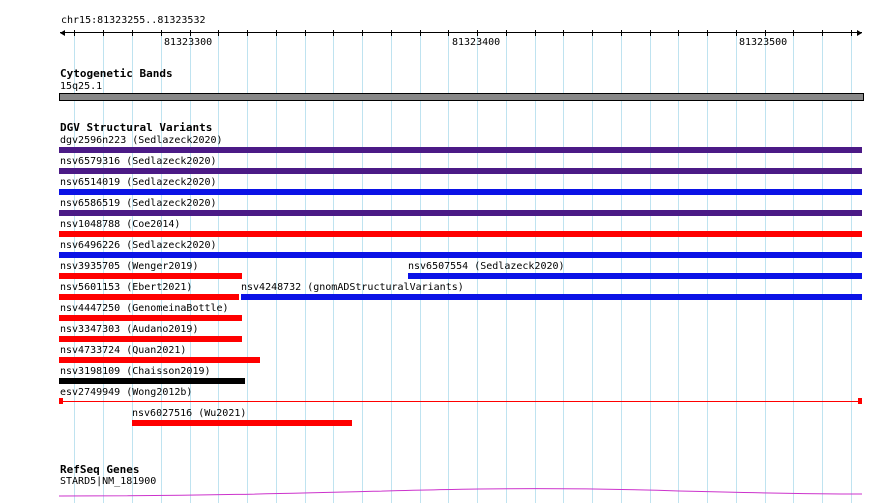 The image size is (890, 503). What do you see at coordinates (188, 42) in the screenshot?
I see `ruler-tick-label: 81323300` at bounding box center [188, 42].